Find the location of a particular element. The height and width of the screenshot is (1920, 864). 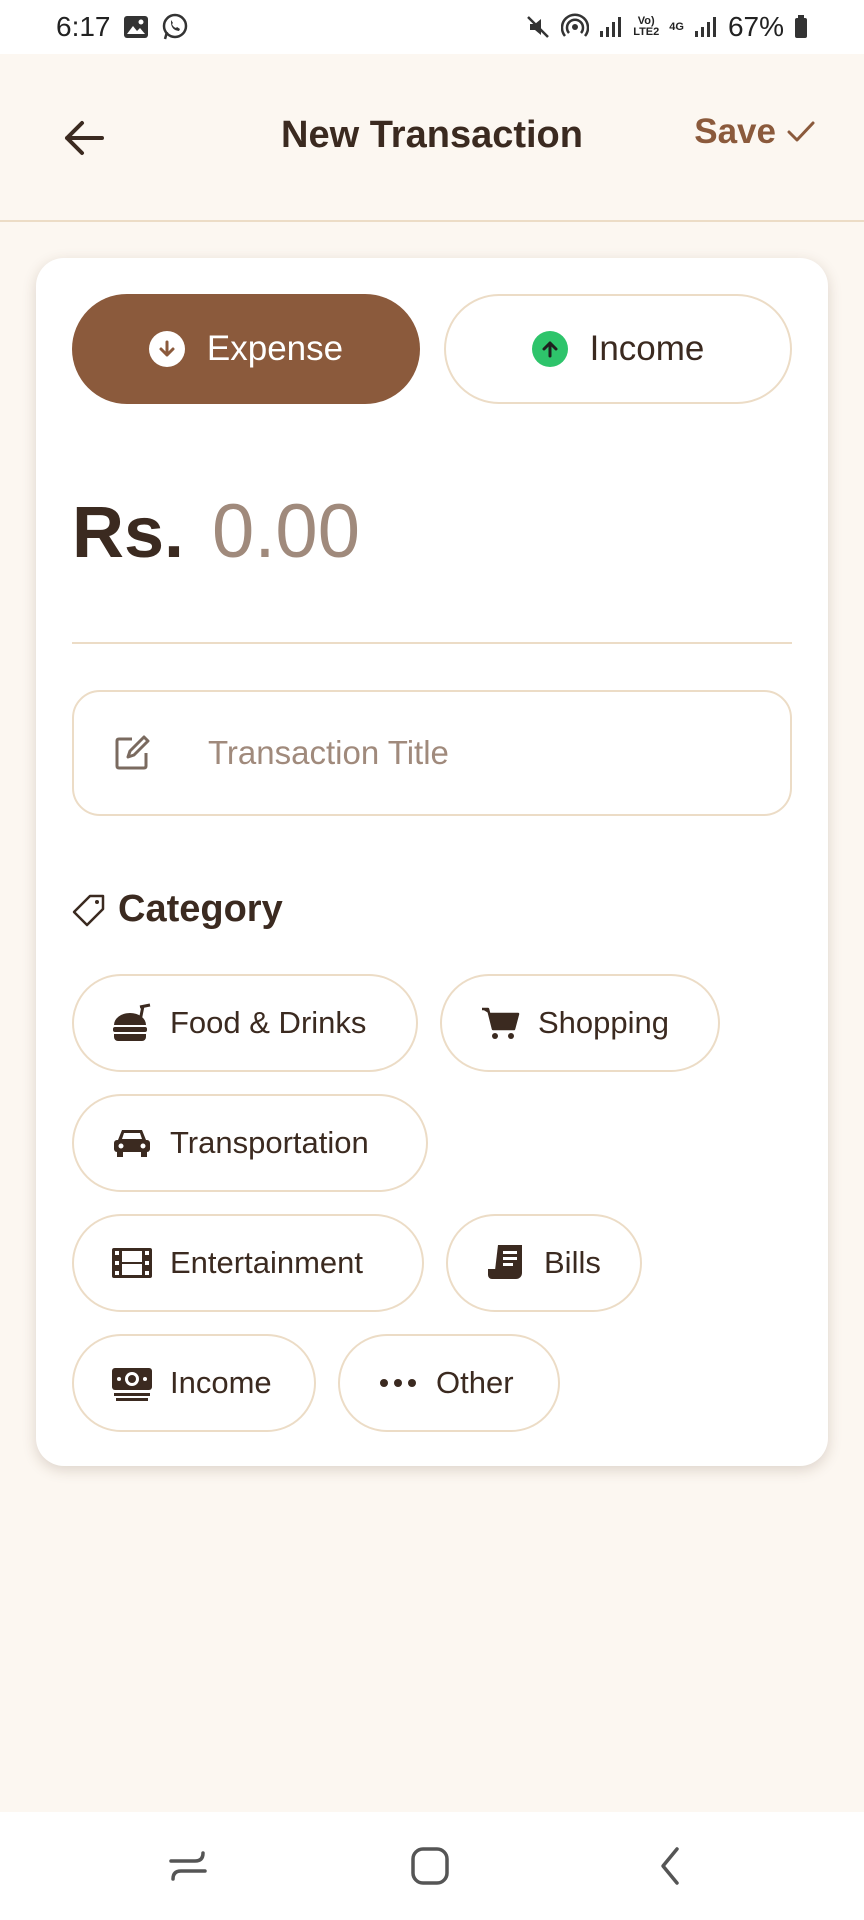

income-button: Income is located at coordinates (618, 349).